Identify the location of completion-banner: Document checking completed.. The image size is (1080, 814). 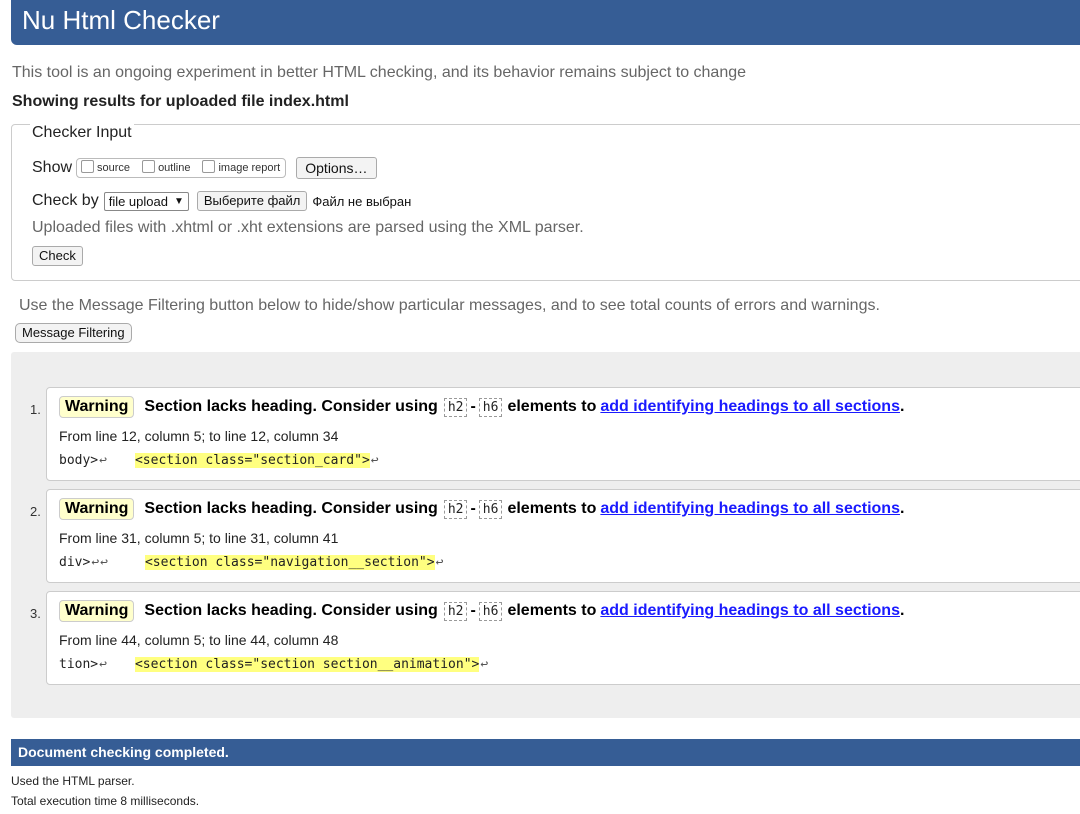
(545, 752).